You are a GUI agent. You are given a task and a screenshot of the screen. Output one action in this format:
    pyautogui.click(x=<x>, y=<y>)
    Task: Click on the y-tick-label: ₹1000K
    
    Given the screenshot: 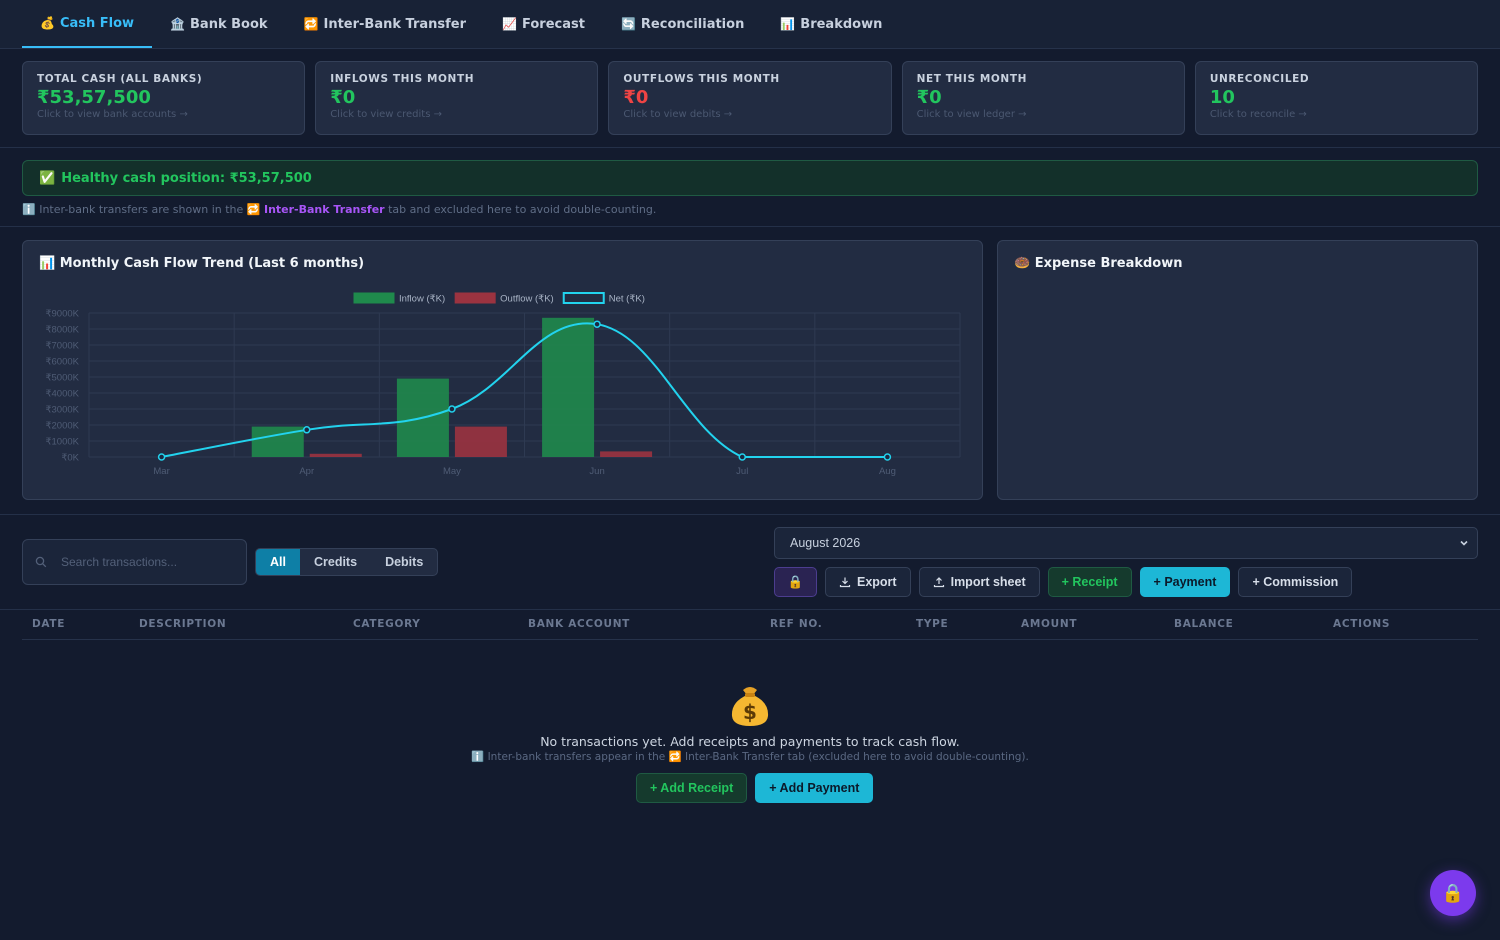 What is the action you would take?
    pyautogui.click(x=62, y=442)
    